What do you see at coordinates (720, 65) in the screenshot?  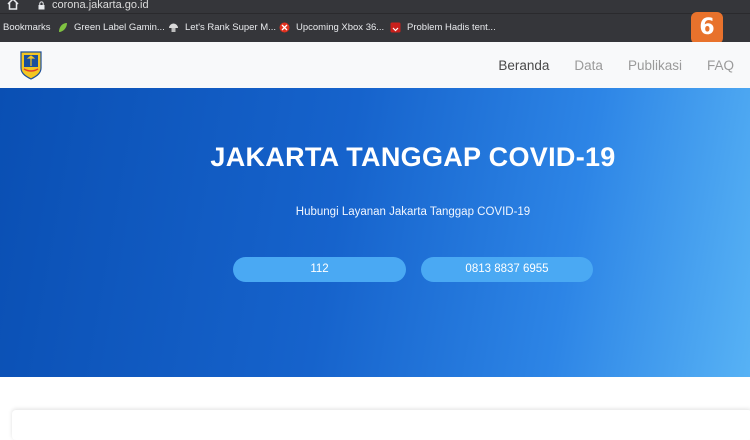 I see `nav-faq: FAQ` at bounding box center [720, 65].